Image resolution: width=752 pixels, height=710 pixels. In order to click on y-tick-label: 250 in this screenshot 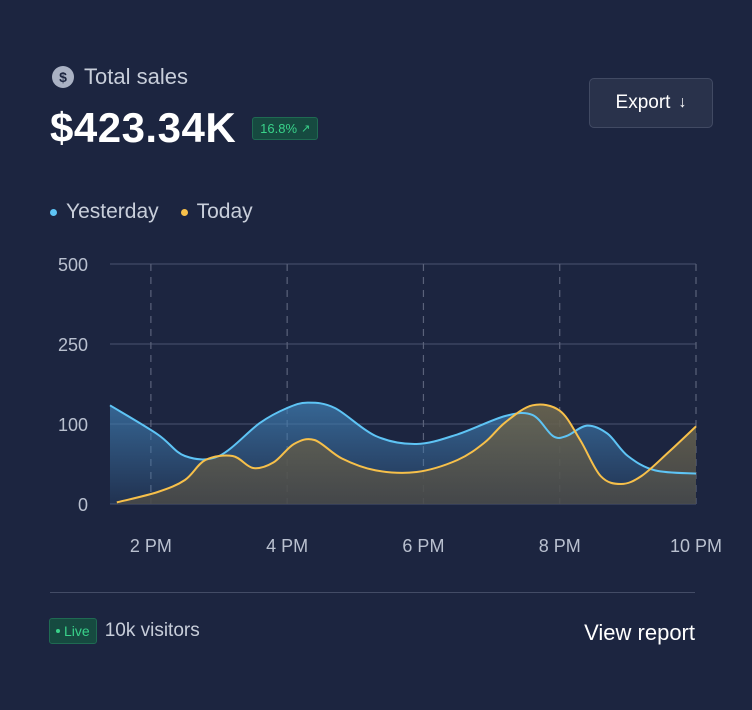, I will do `click(73, 345)`.